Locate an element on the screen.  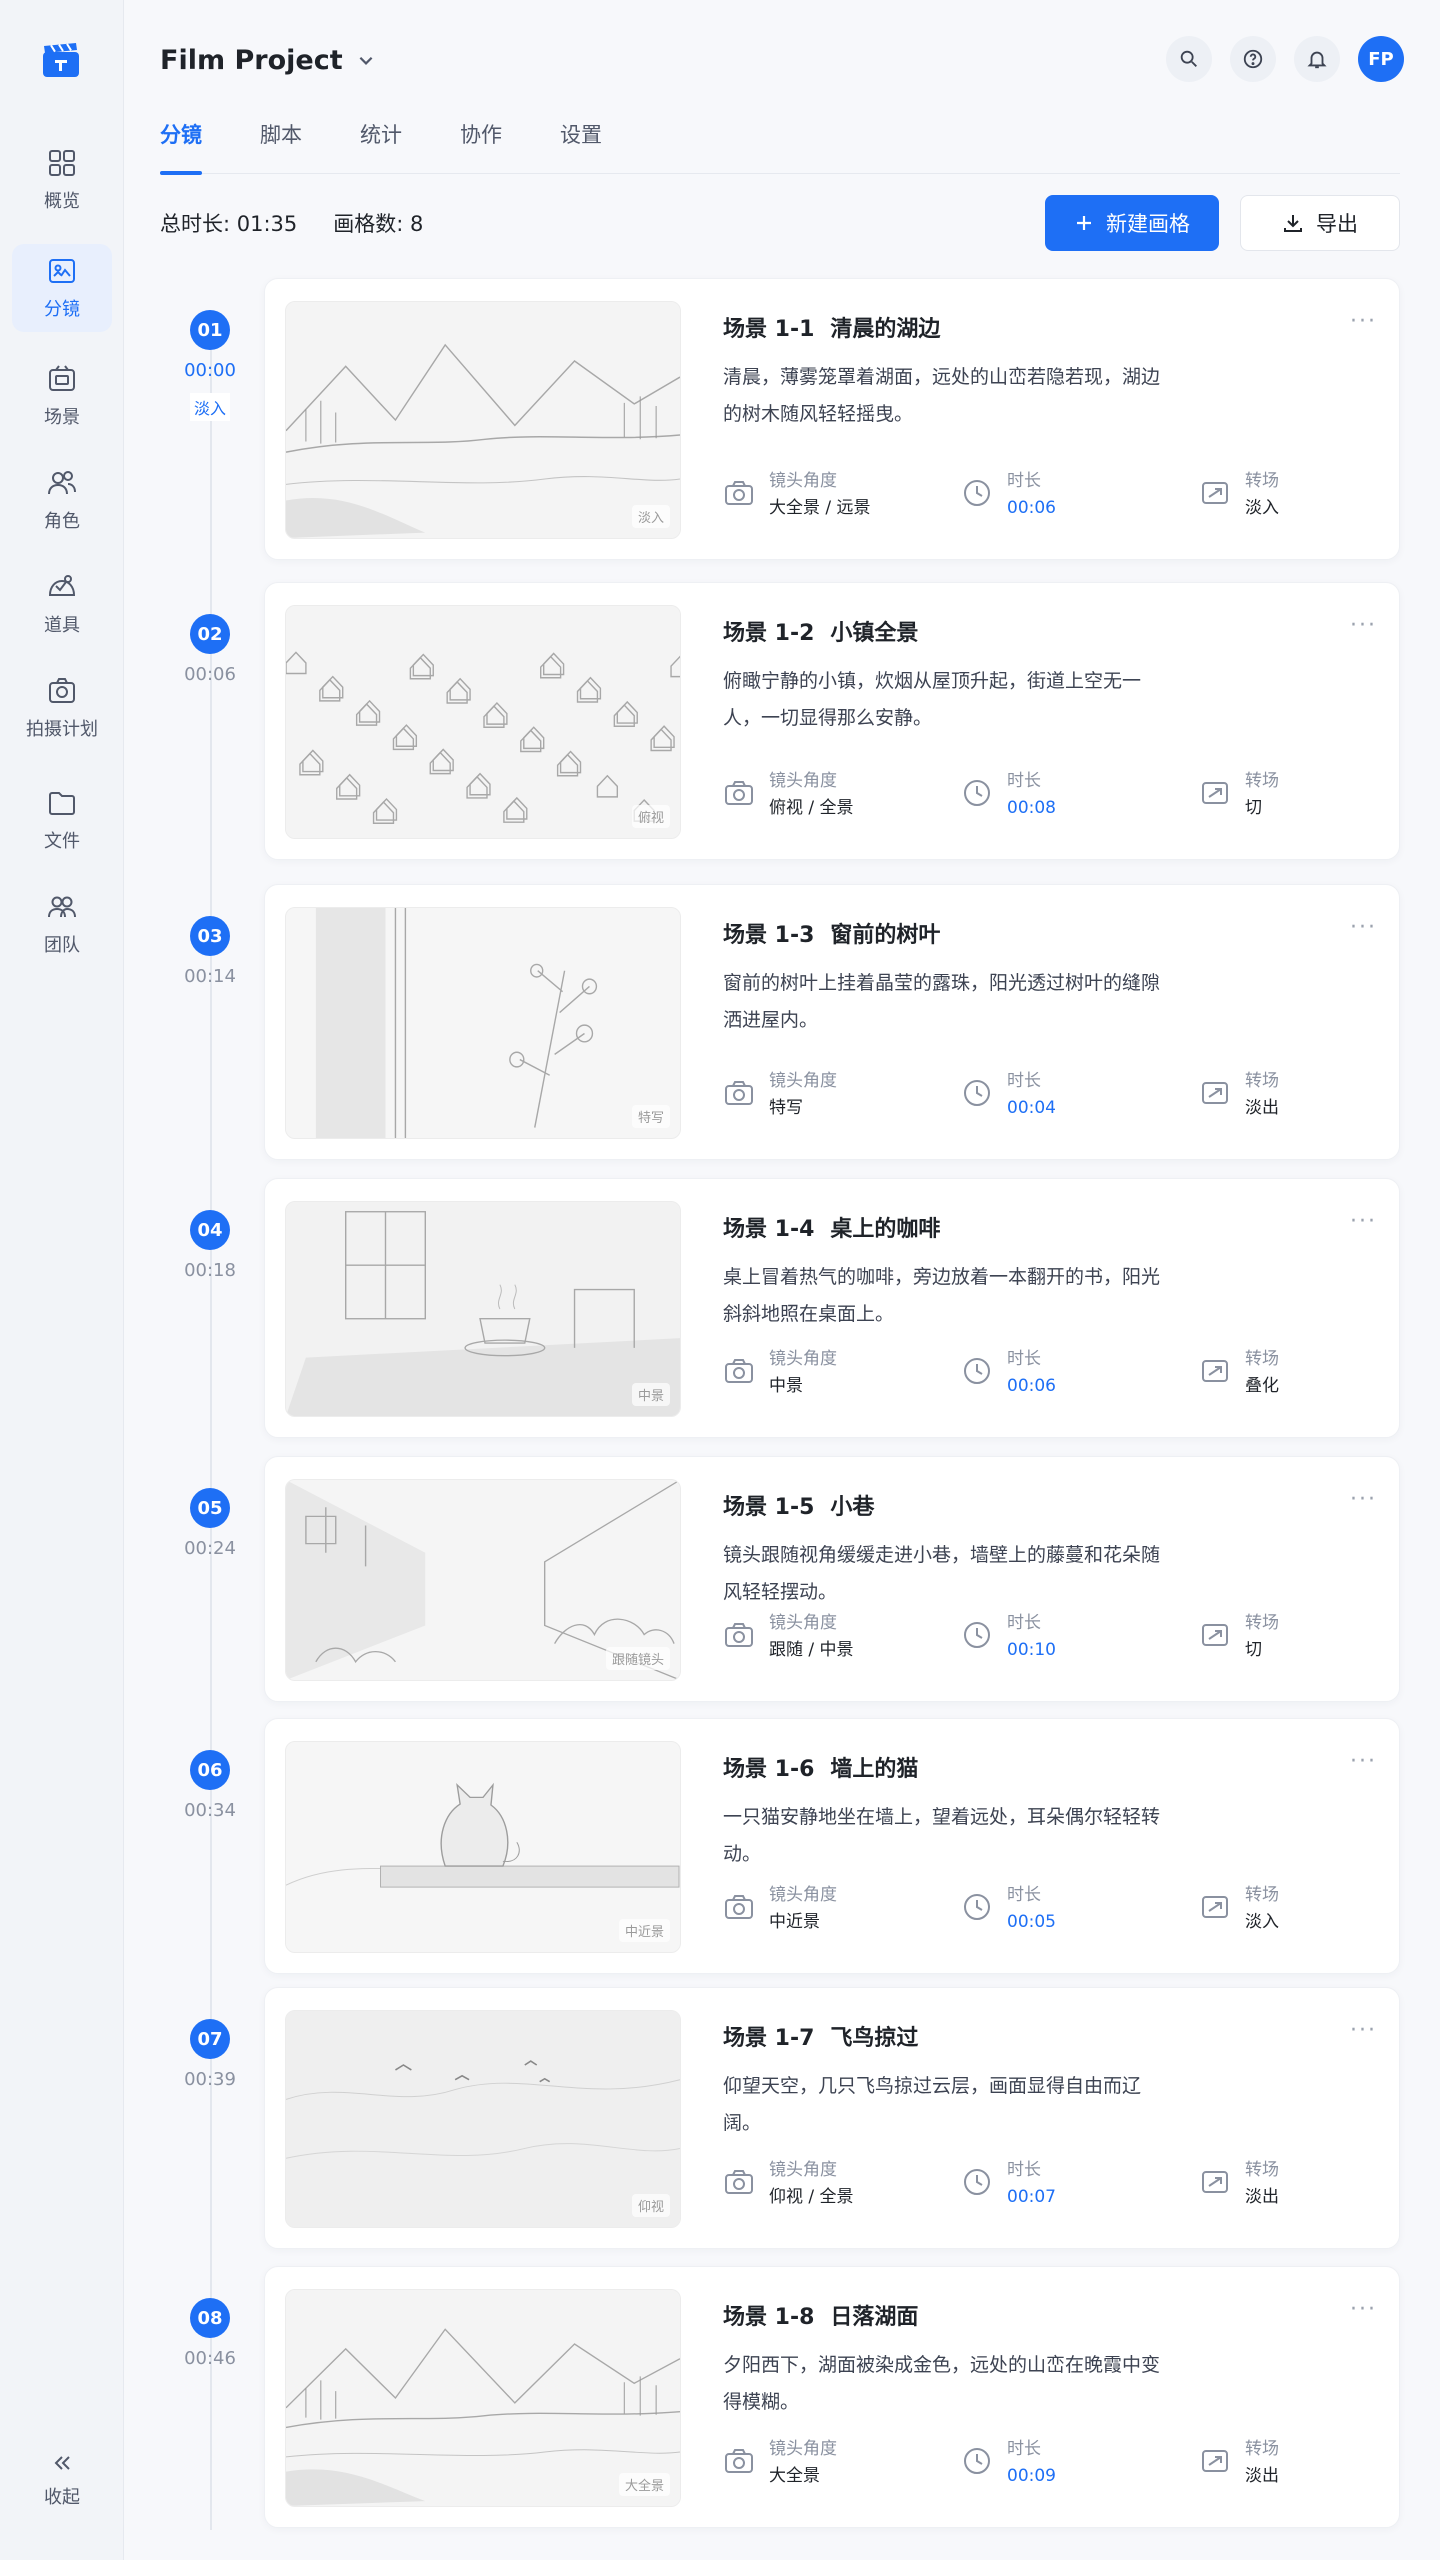
project-switcher: Film Project is located at coordinates (267, 60).